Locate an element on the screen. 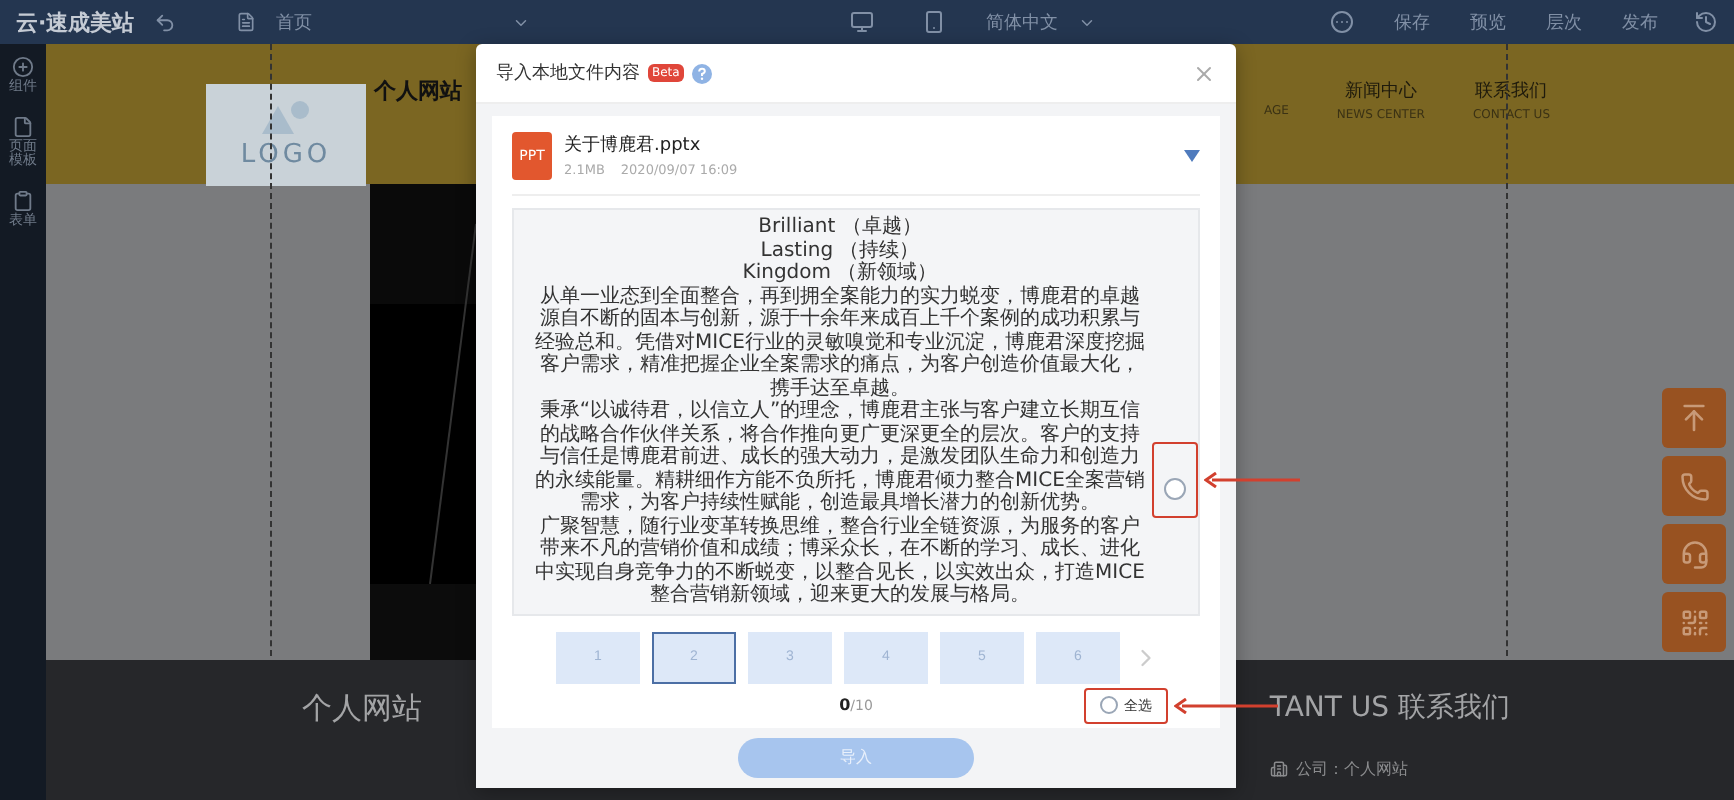  toolbar-action: 预览 is located at coordinates (1488, 22).